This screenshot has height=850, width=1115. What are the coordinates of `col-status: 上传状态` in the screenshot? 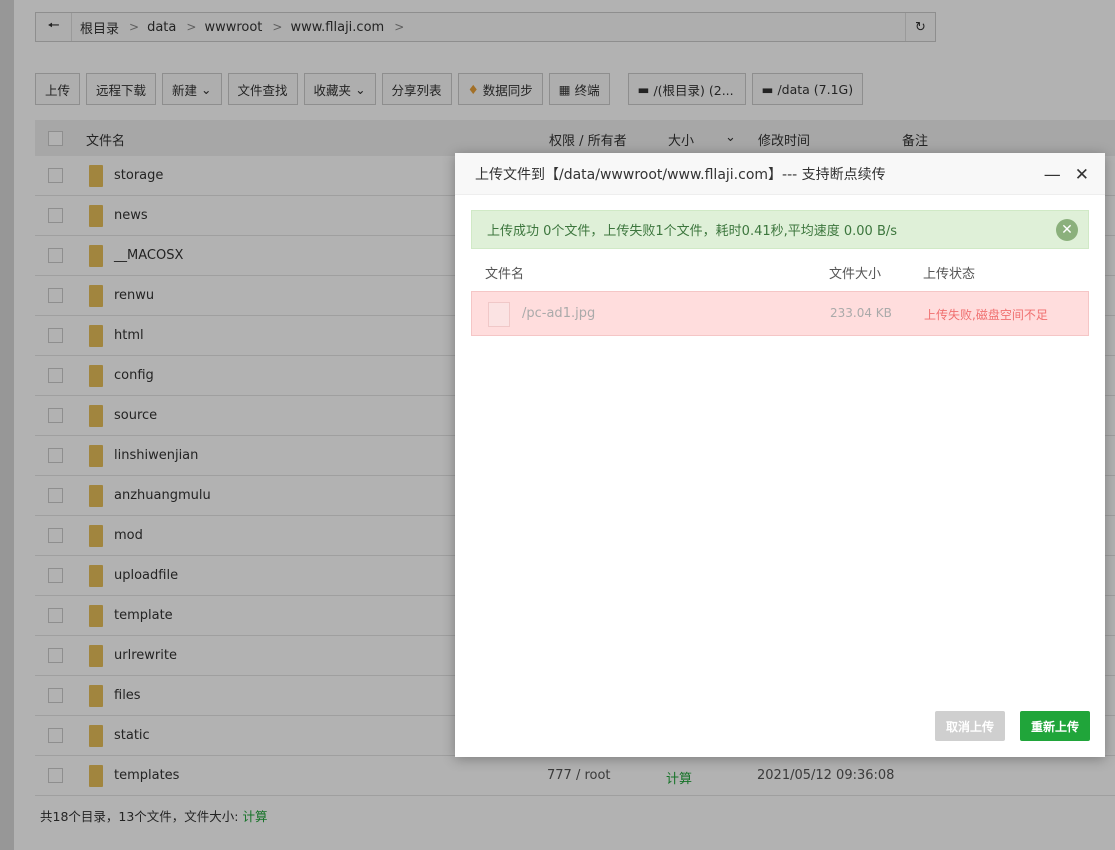 It's located at (949, 274).